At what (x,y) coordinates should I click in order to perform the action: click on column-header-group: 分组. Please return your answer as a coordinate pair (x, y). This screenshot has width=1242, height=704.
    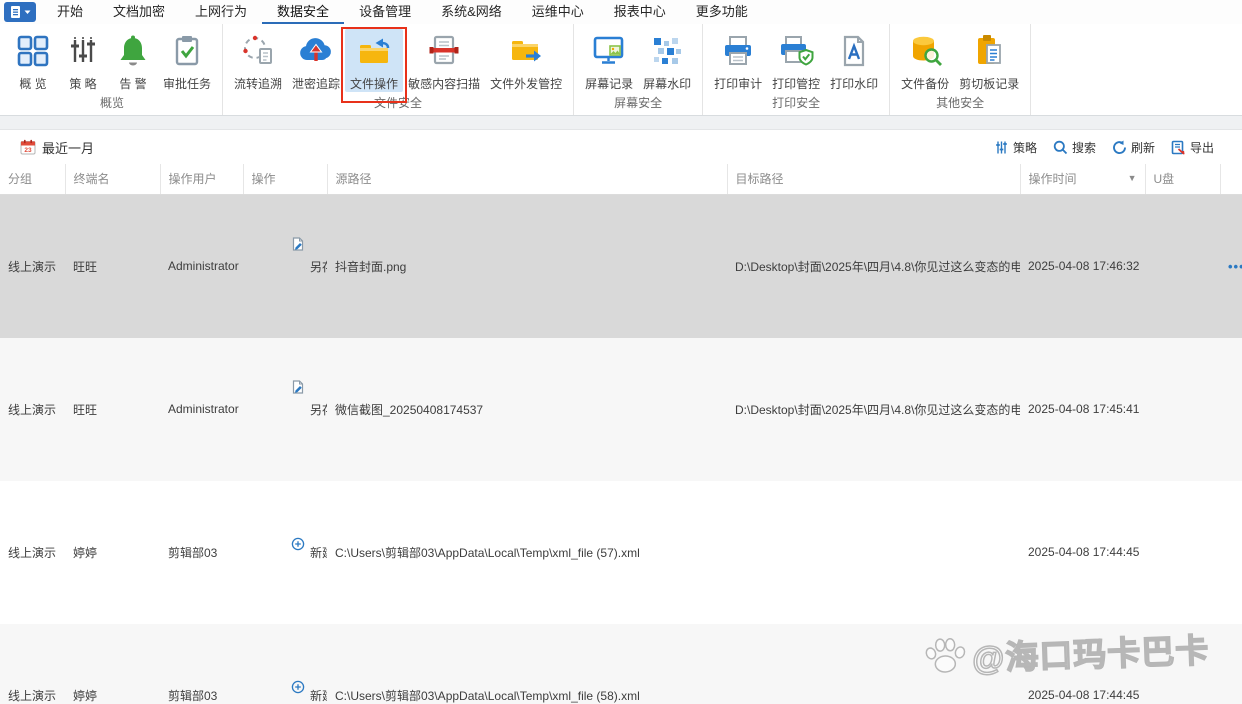
    Looking at the image, I should click on (33, 179).